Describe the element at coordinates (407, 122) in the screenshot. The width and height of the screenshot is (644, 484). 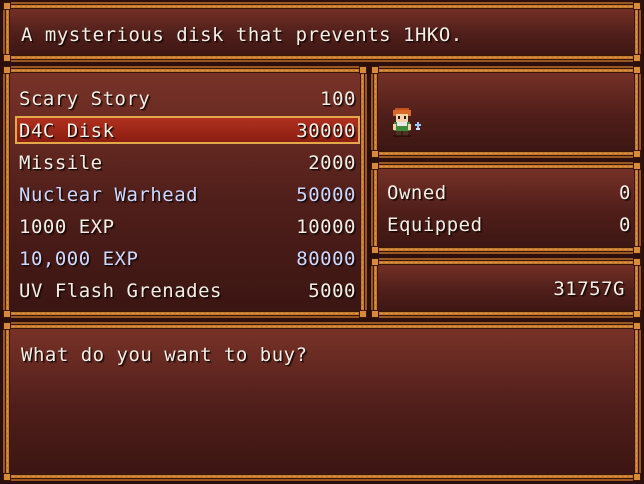
I see `actor-sprite-icon` at that location.